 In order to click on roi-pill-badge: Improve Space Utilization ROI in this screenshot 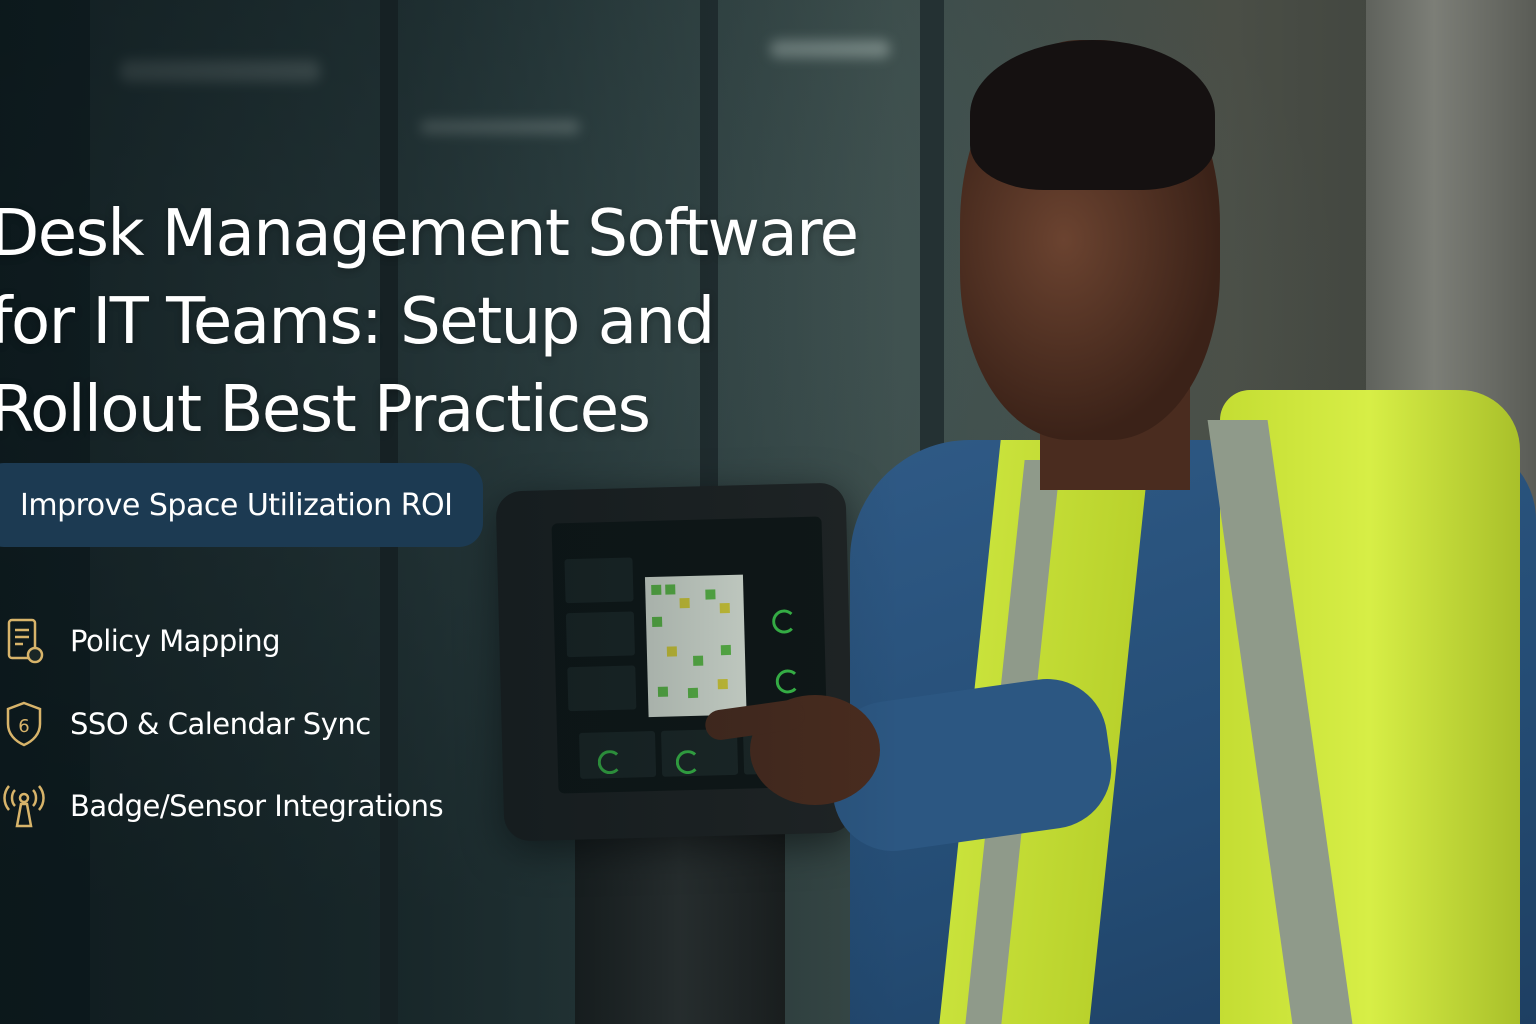, I will do `click(241, 505)`.